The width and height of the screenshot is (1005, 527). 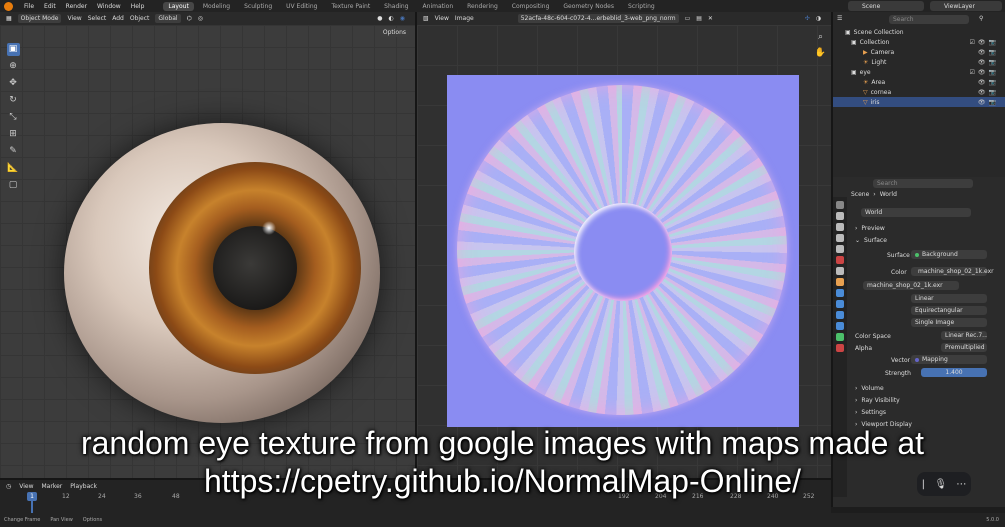 I want to click on tab-layout: Layout, so click(x=178, y=6).